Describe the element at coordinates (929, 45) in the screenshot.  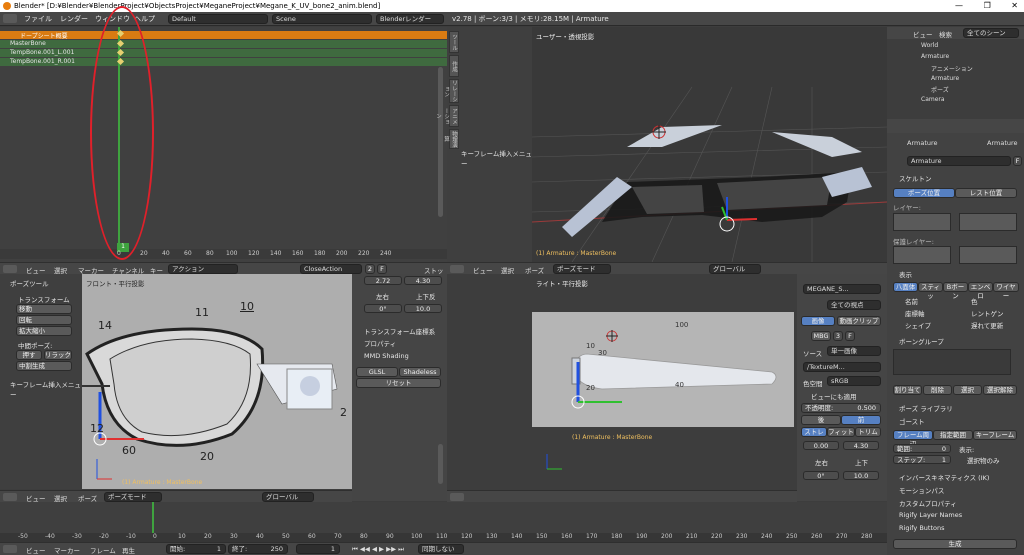
I see `outliner-item: World` at that location.